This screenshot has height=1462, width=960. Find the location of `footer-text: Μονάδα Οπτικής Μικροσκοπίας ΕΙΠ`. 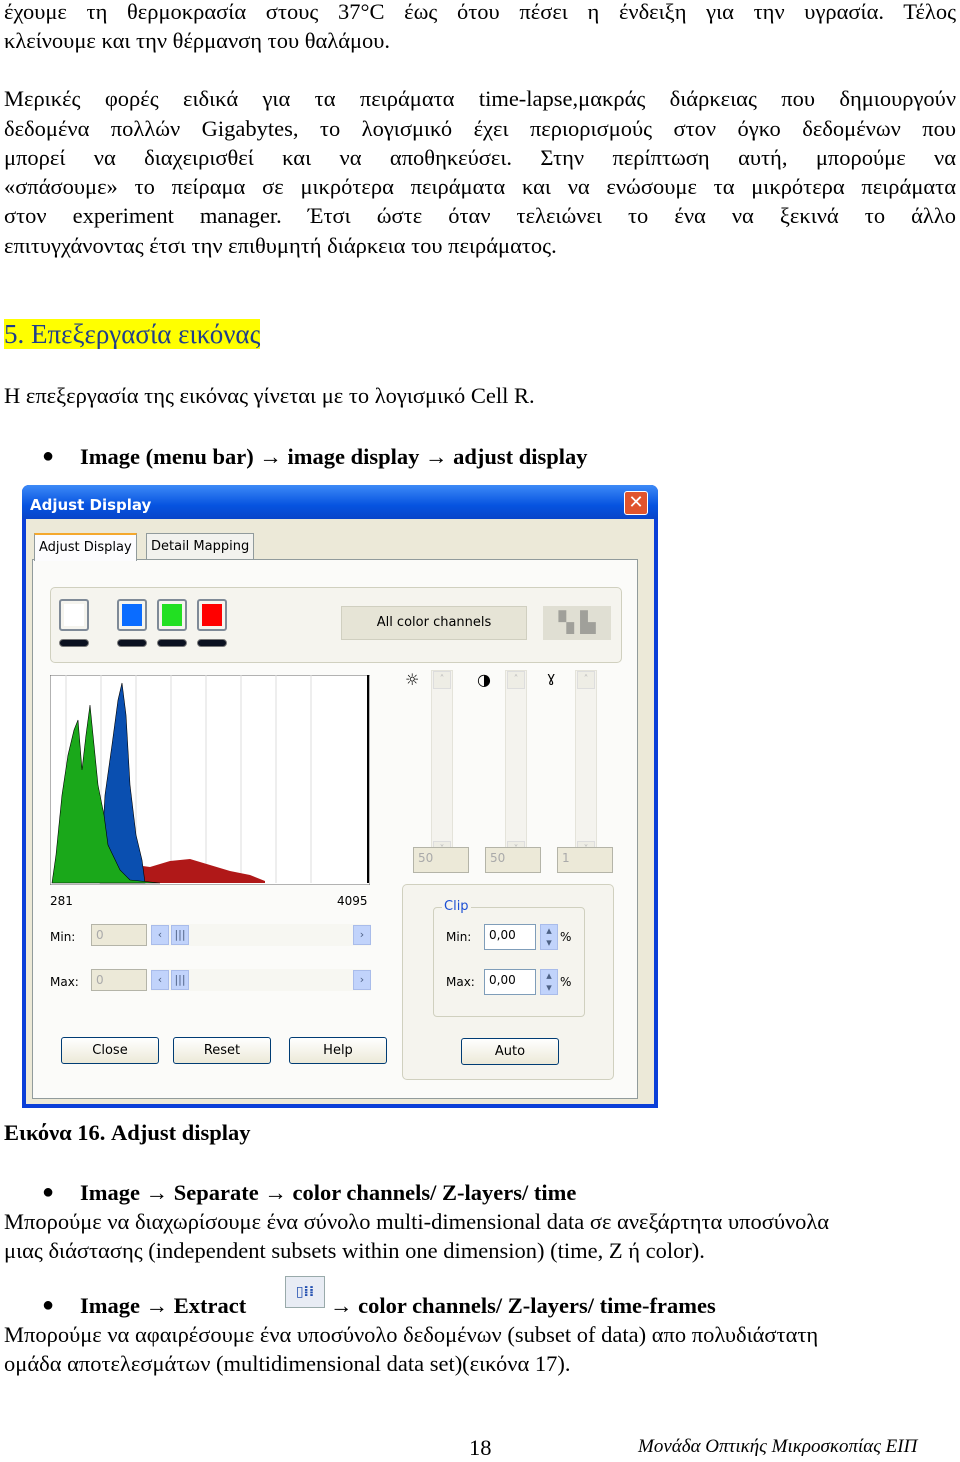

footer-text: Μονάδα Οπτικής Μικροσκοπίας ΕΙΠ is located at coordinates (778, 1446).